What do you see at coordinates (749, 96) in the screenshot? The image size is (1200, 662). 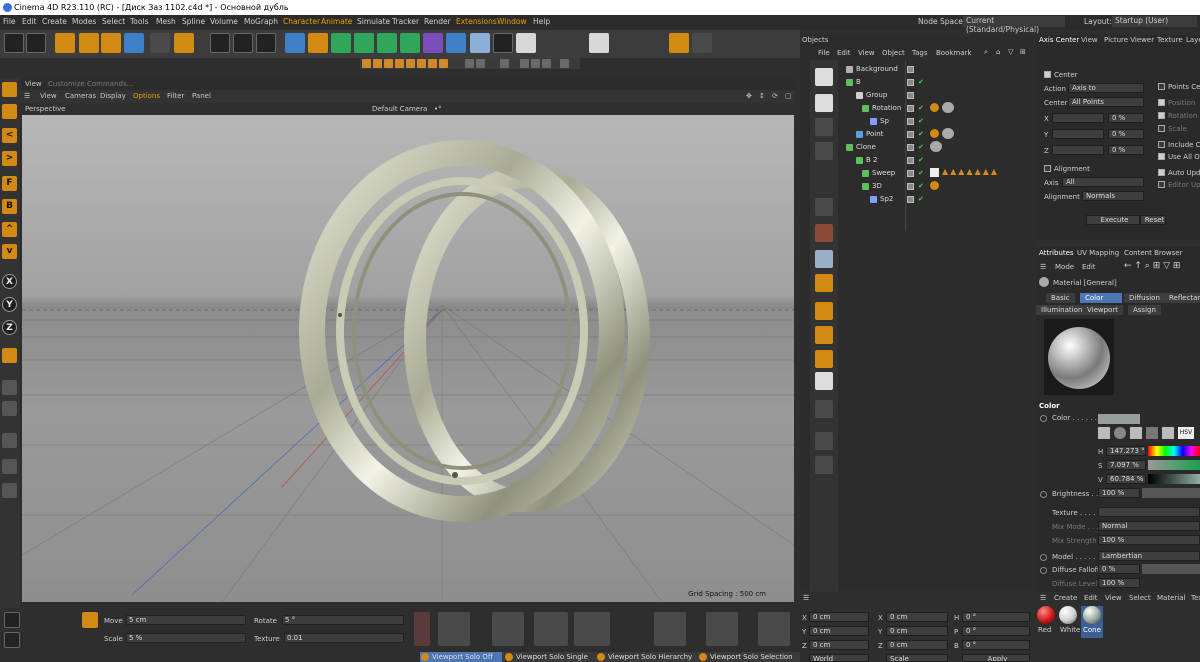 I see `move-view-icon: ✥` at bounding box center [749, 96].